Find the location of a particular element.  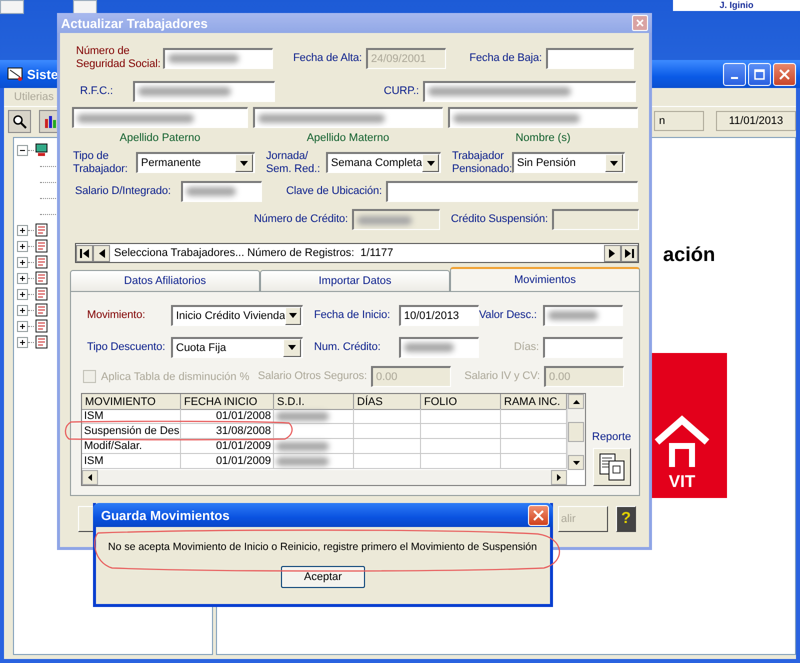

window-title: Actualizar Trabajadores is located at coordinates (135, 23).